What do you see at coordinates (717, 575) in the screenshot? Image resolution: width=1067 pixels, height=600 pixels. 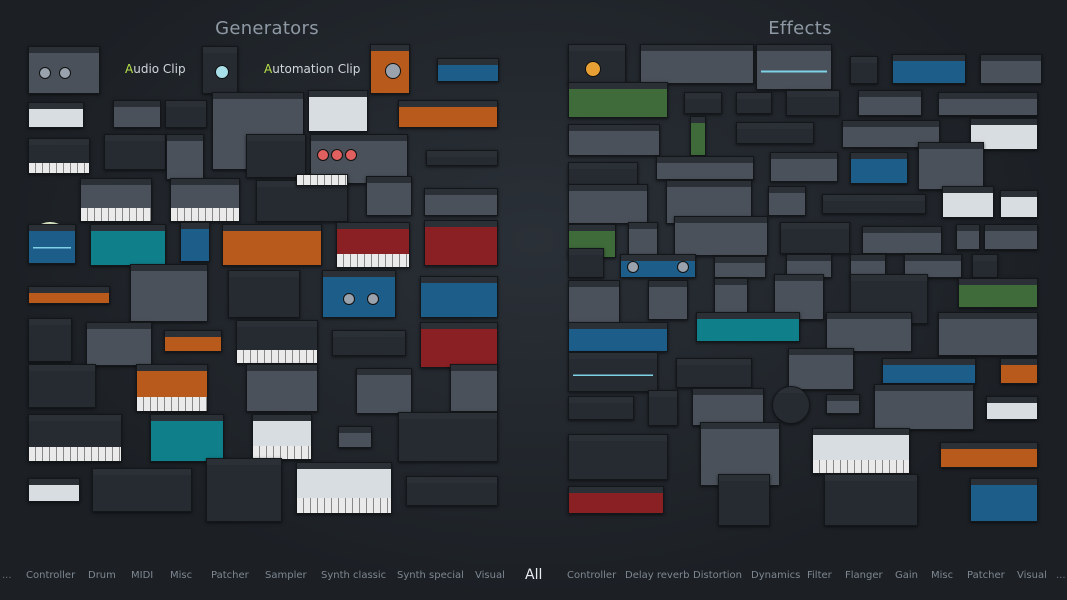 I see `cat-fx-distortion: Distortion` at bounding box center [717, 575].